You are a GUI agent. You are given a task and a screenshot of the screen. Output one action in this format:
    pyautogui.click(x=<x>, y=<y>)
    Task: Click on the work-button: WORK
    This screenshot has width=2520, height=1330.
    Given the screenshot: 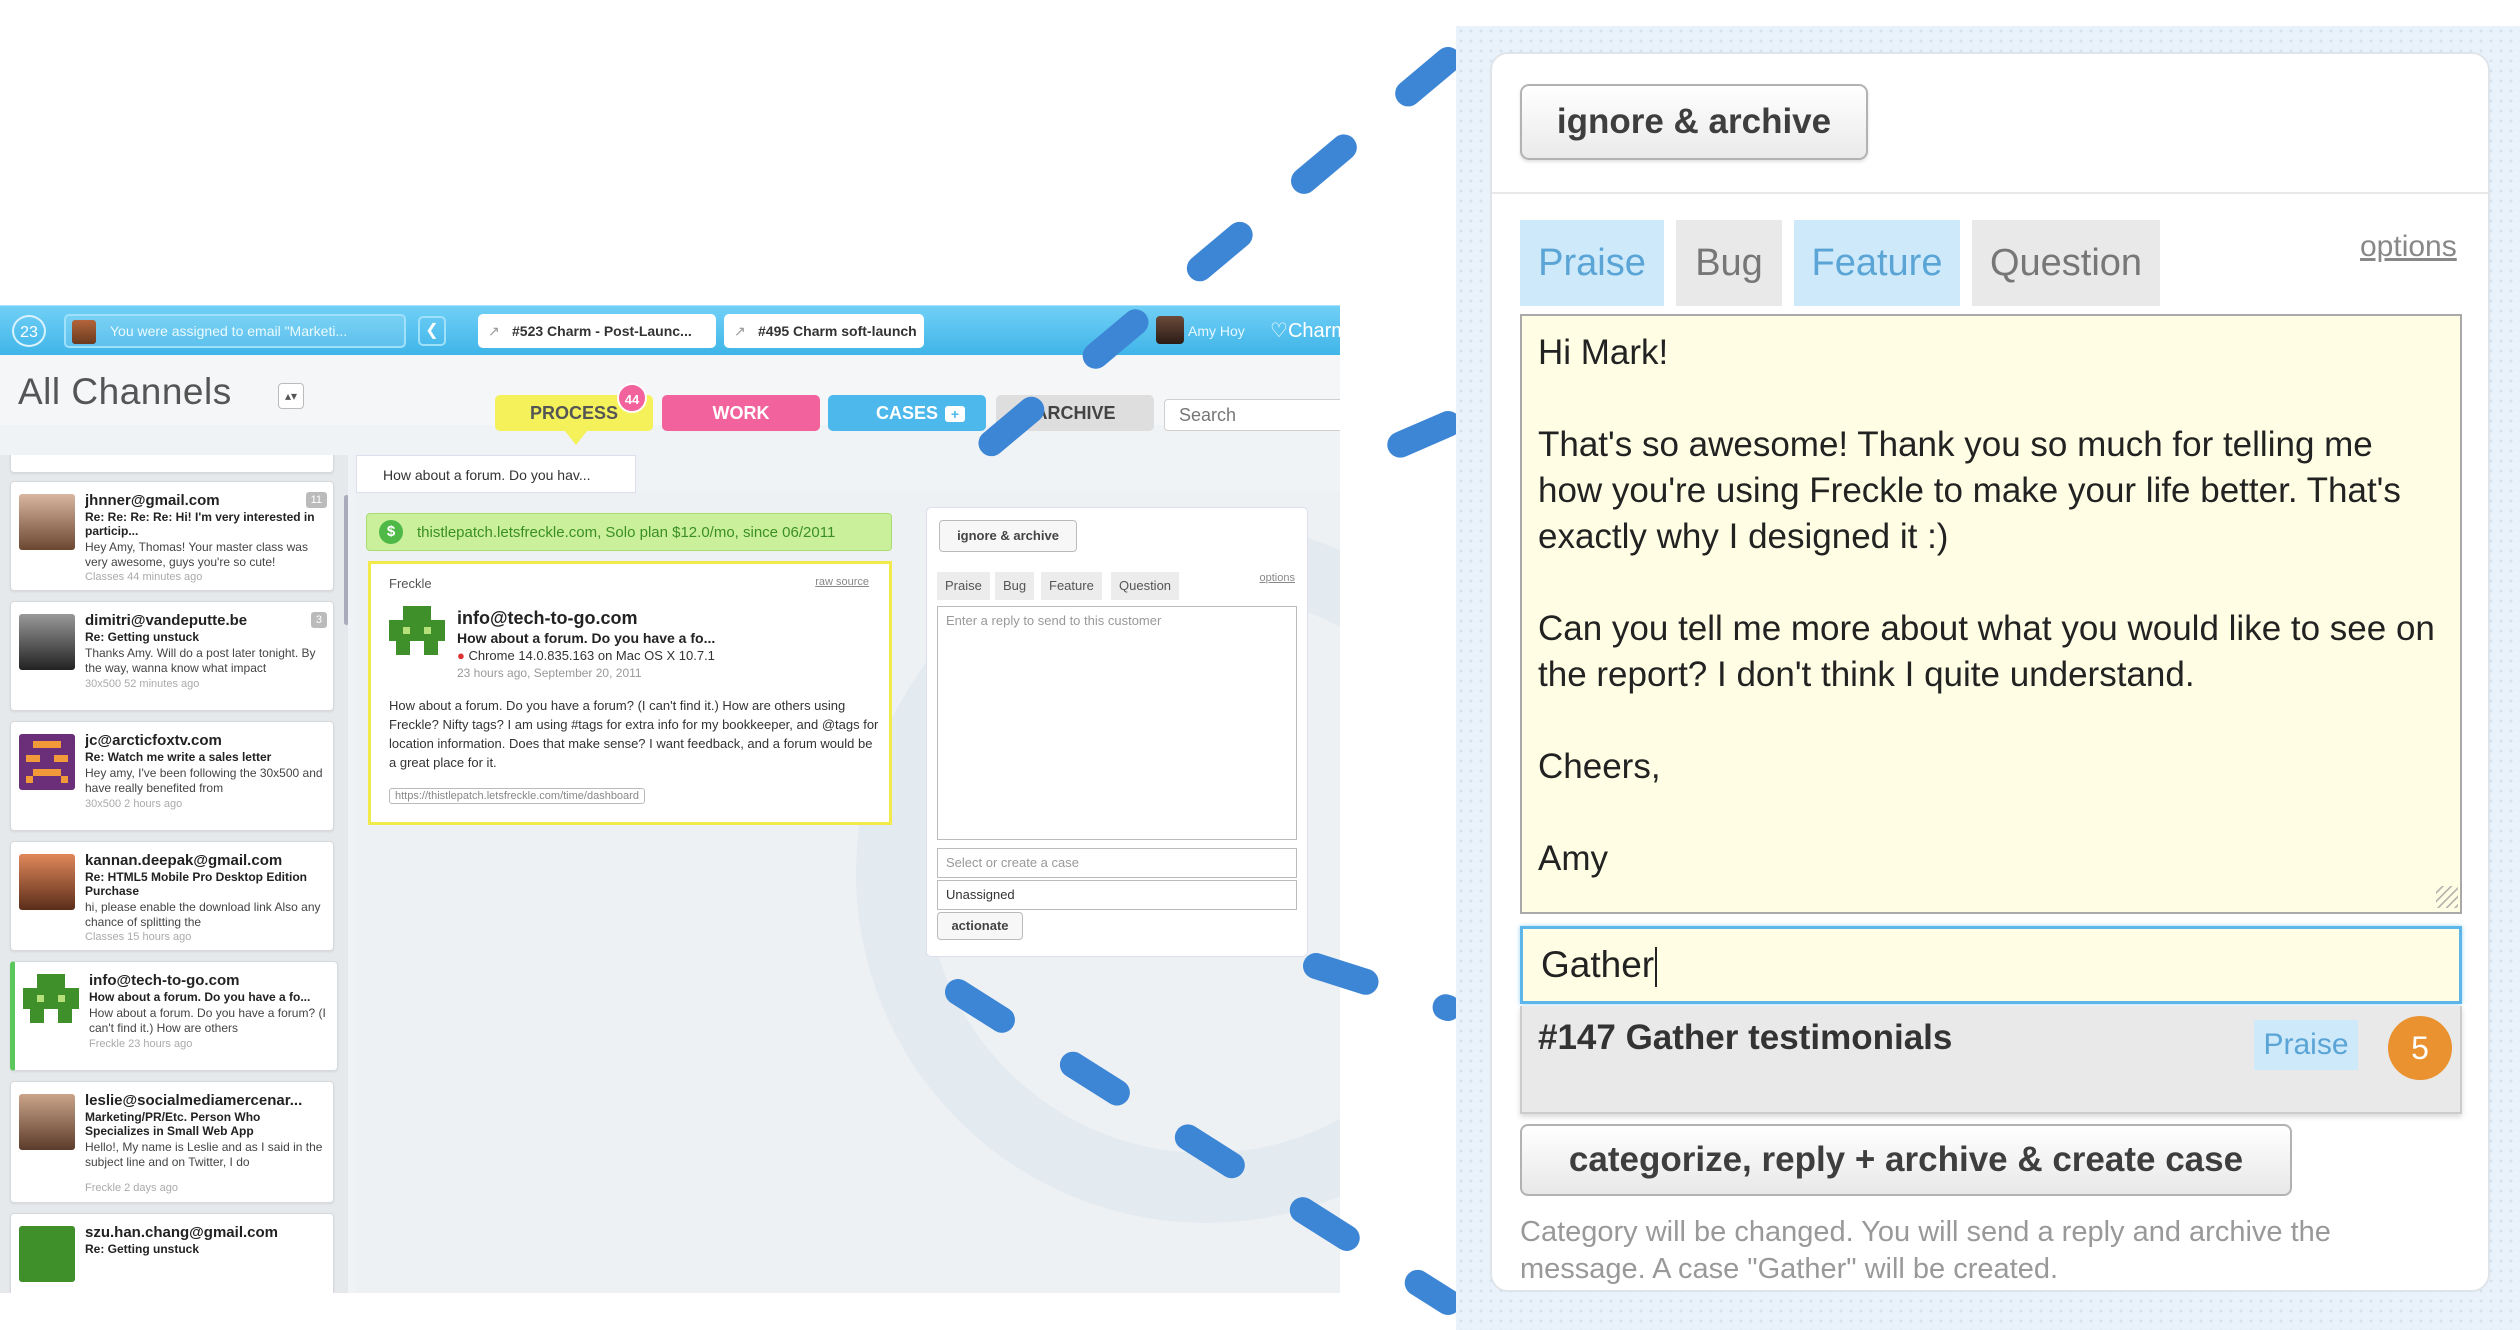 What is the action you would take?
    pyautogui.click(x=741, y=413)
    